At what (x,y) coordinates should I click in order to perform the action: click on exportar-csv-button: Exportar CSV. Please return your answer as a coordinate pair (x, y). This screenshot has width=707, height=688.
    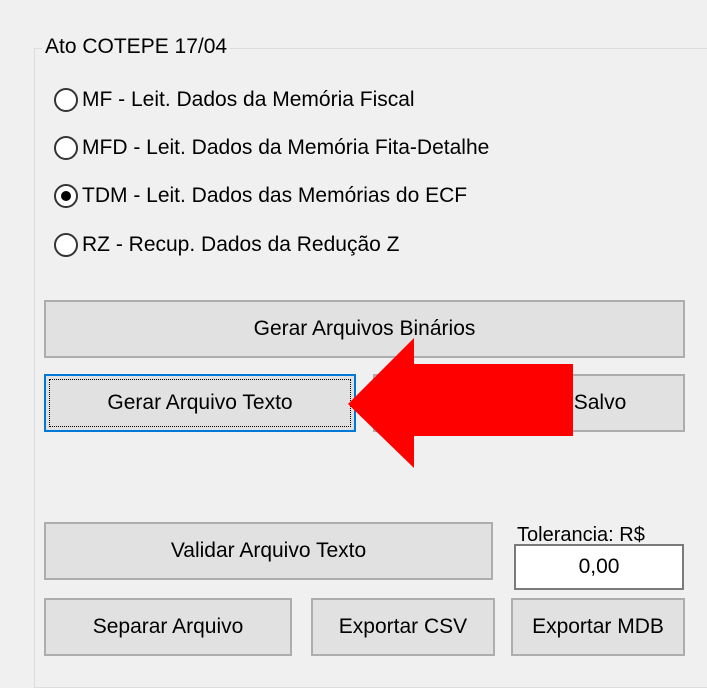
    Looking at the image, I should click on (403, 627).